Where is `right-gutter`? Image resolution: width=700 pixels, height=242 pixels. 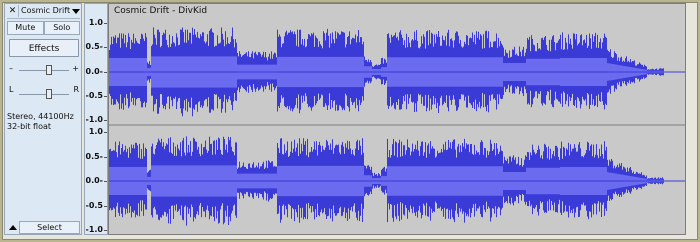
right-gutter is located at coordinates (691, 119).